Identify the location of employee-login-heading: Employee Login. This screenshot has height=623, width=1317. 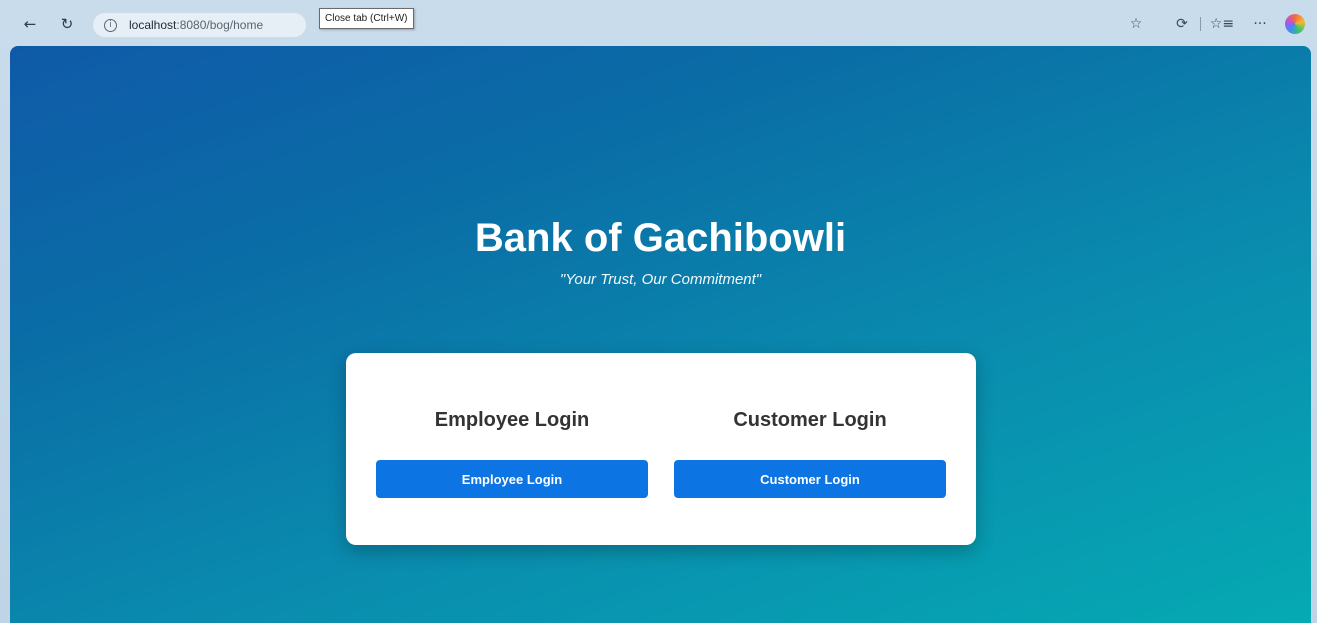
(512, 420).